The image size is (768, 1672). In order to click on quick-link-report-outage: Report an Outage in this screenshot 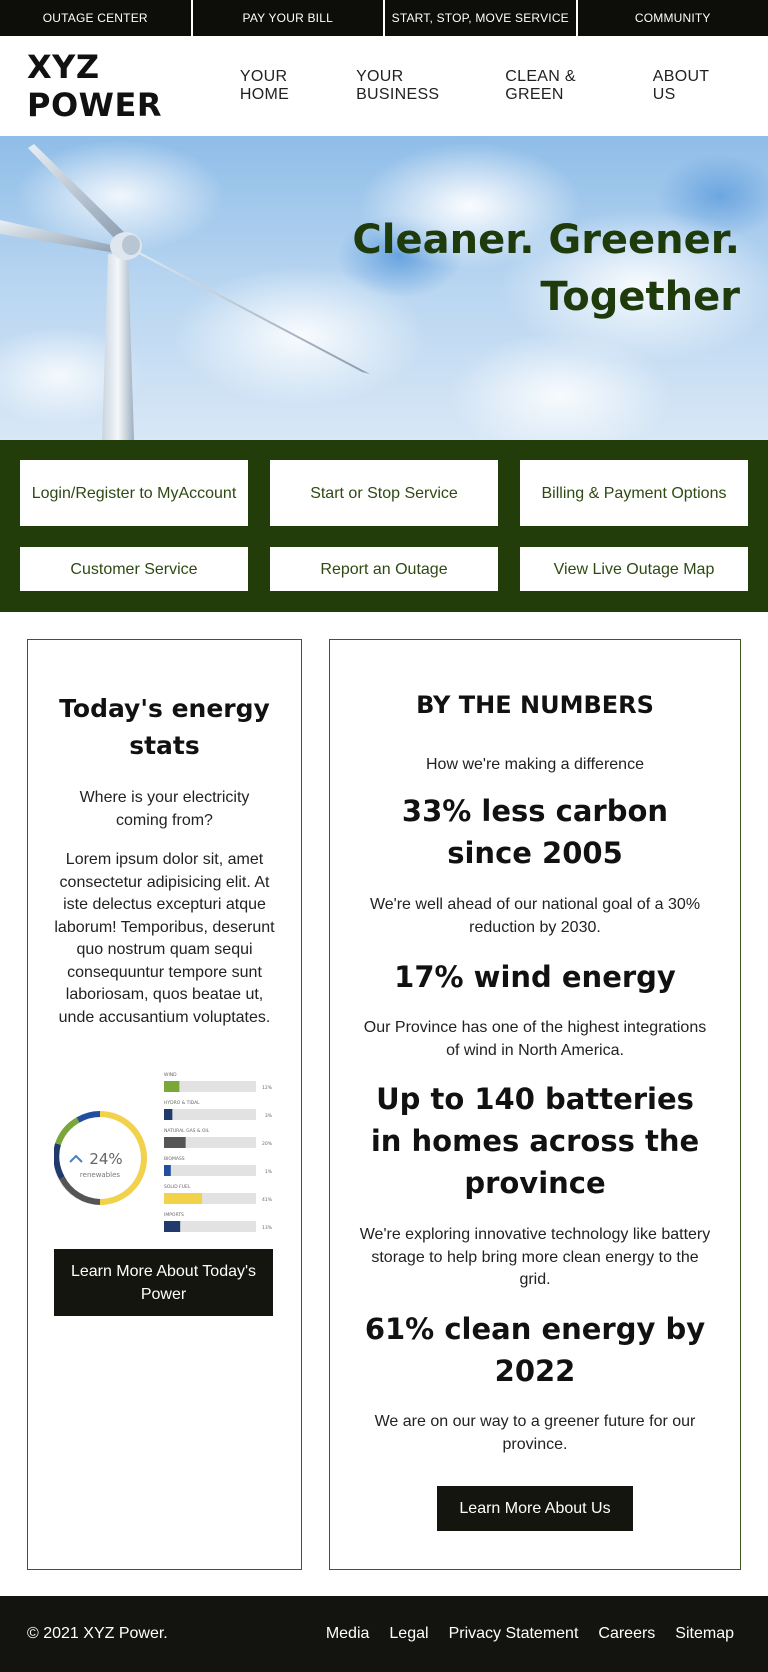, I will do `click(384, 569)`.